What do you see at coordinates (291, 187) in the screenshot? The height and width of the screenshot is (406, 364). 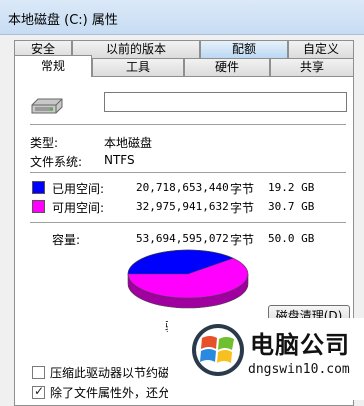 I see `used-size: 19.2 GB` at bounding box center [291, 187].